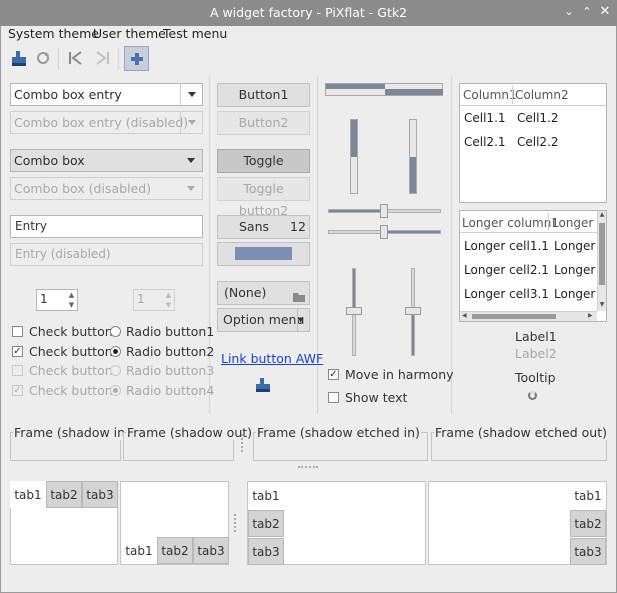 The height and width of the screenshot is (593, 617). Describe the element at coordinates (129, 33) in the screenshot. I see `menu-user-theme: User theme` at that location.